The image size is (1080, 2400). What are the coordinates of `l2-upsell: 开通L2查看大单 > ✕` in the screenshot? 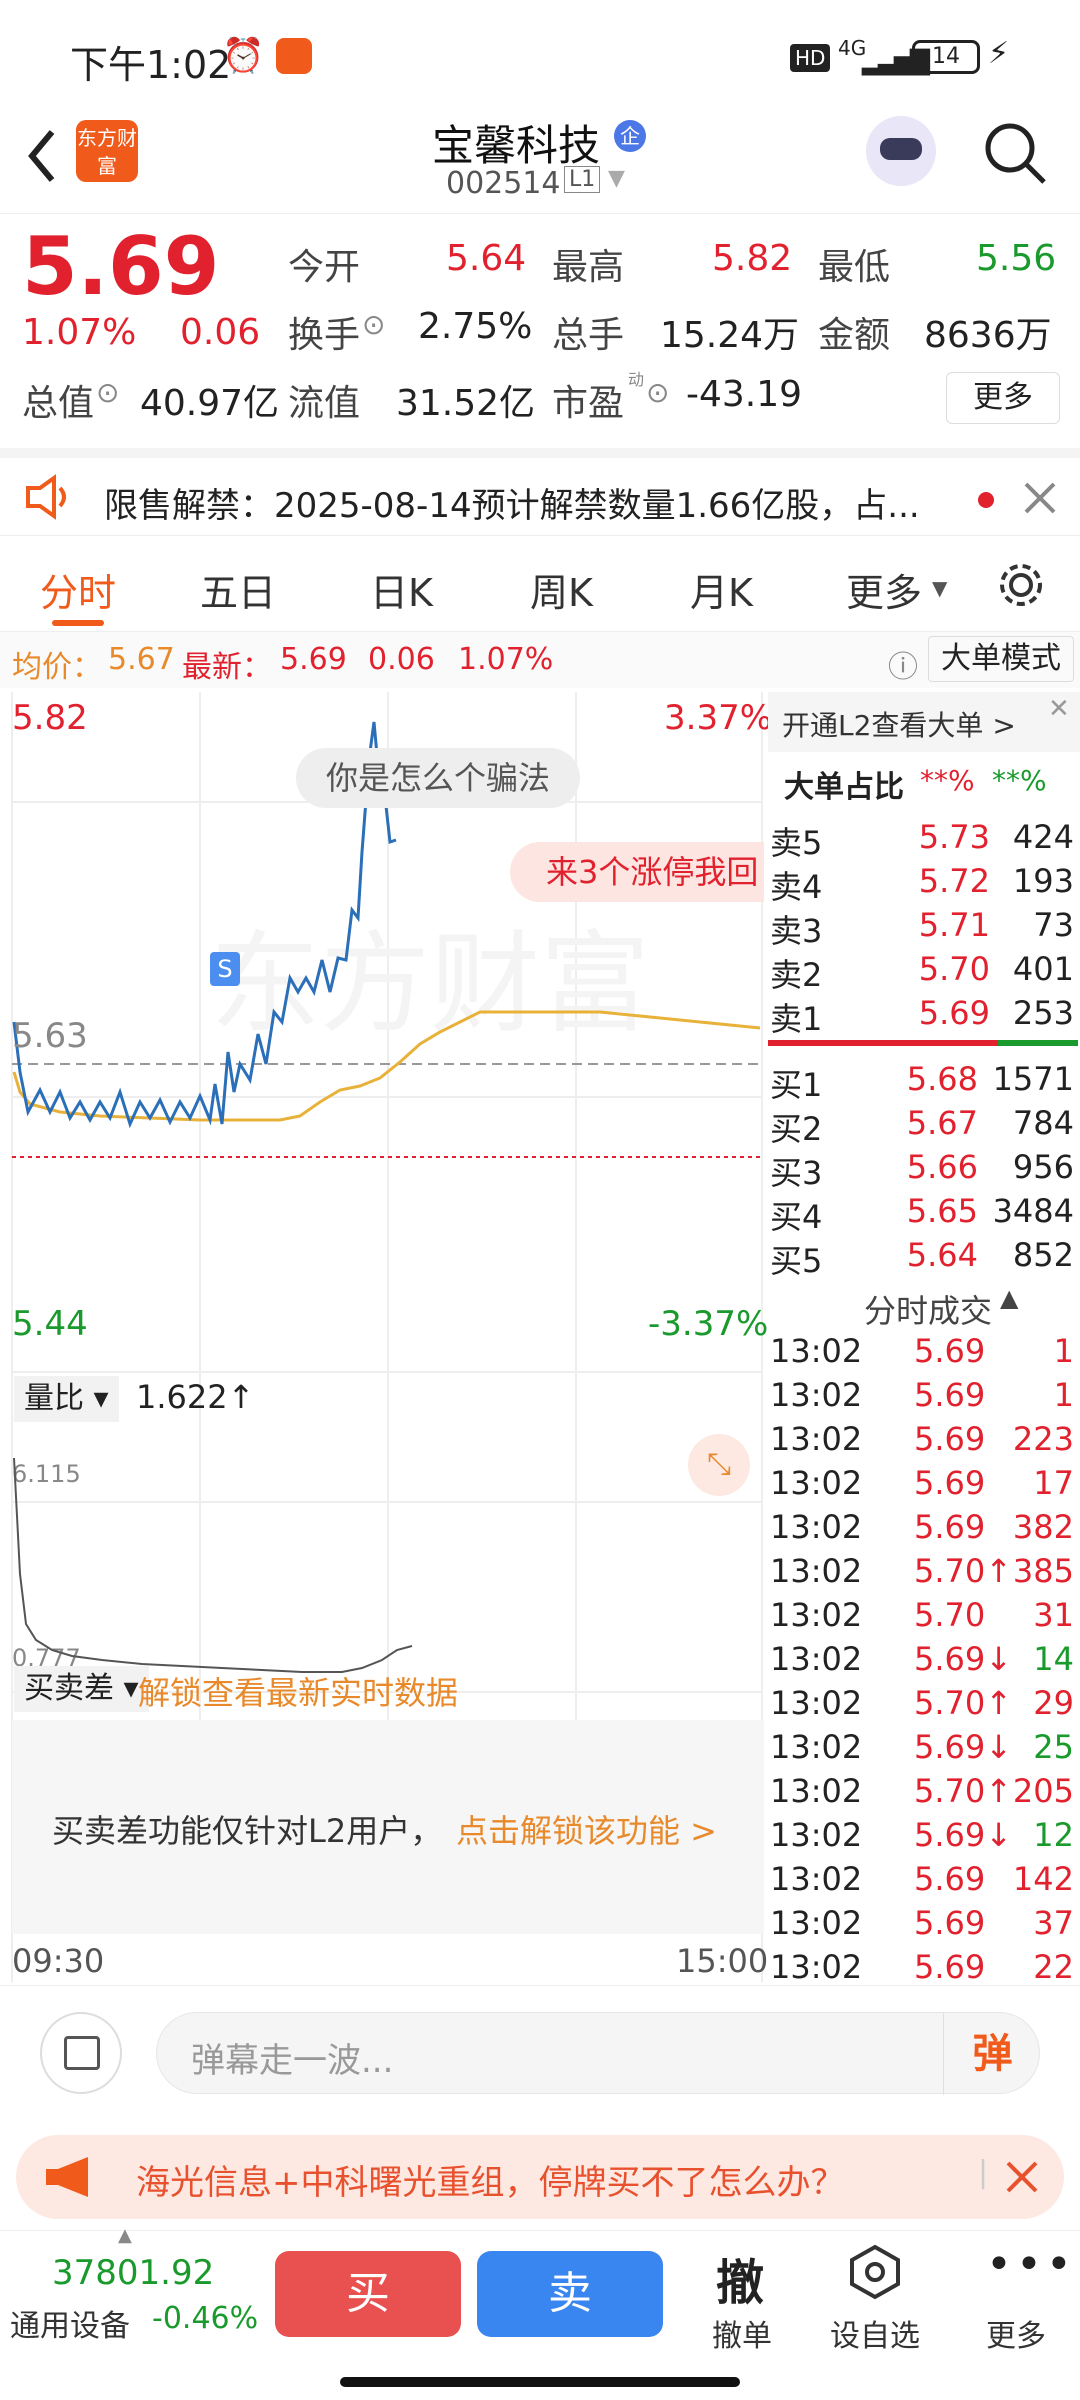 It's located at (924, 722).